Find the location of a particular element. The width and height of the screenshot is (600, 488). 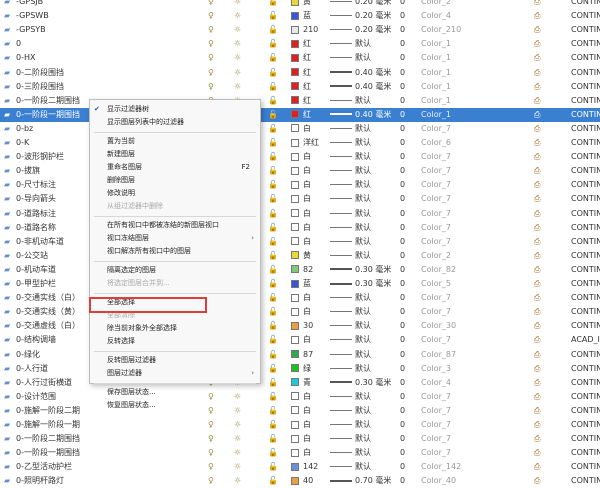

layer-name: -GPSJB is located at coordinates (101, 4).